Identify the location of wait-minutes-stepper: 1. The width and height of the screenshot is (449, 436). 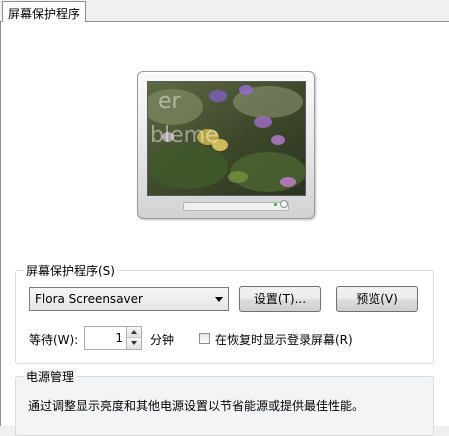
(113, 338).